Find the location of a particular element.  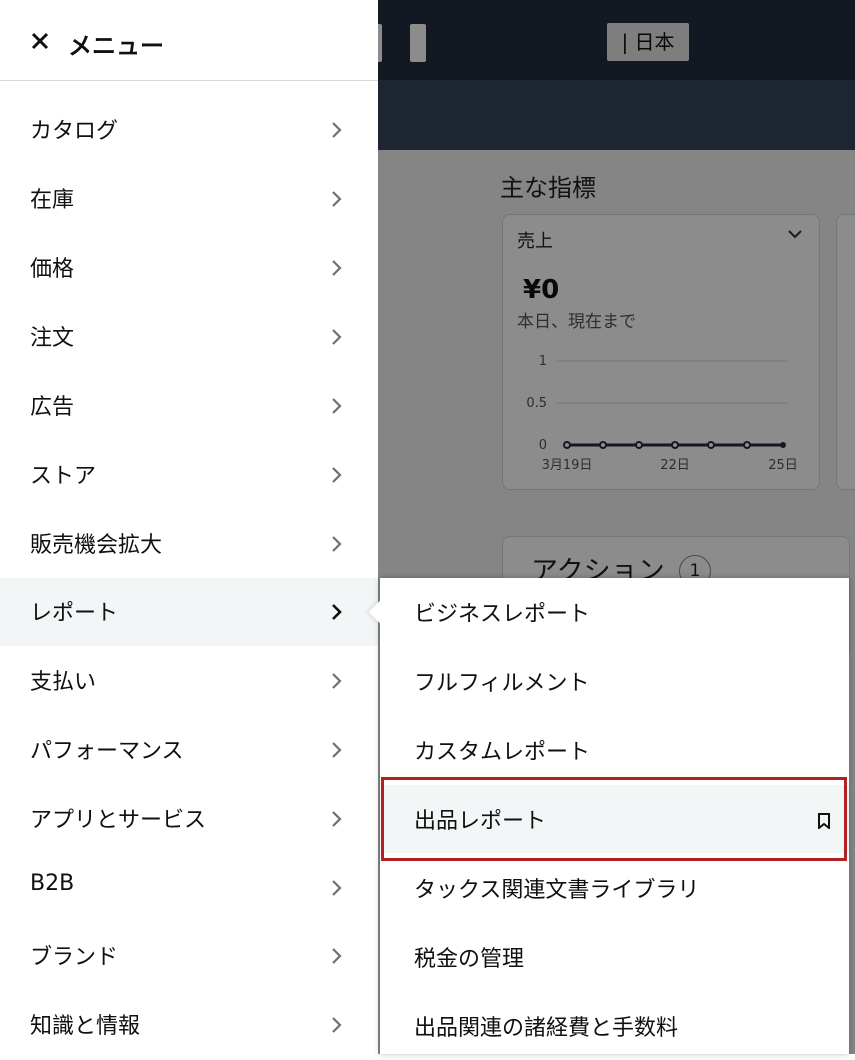

submenu-item-label: 税金の管理 is located at coordinates (469, 959).